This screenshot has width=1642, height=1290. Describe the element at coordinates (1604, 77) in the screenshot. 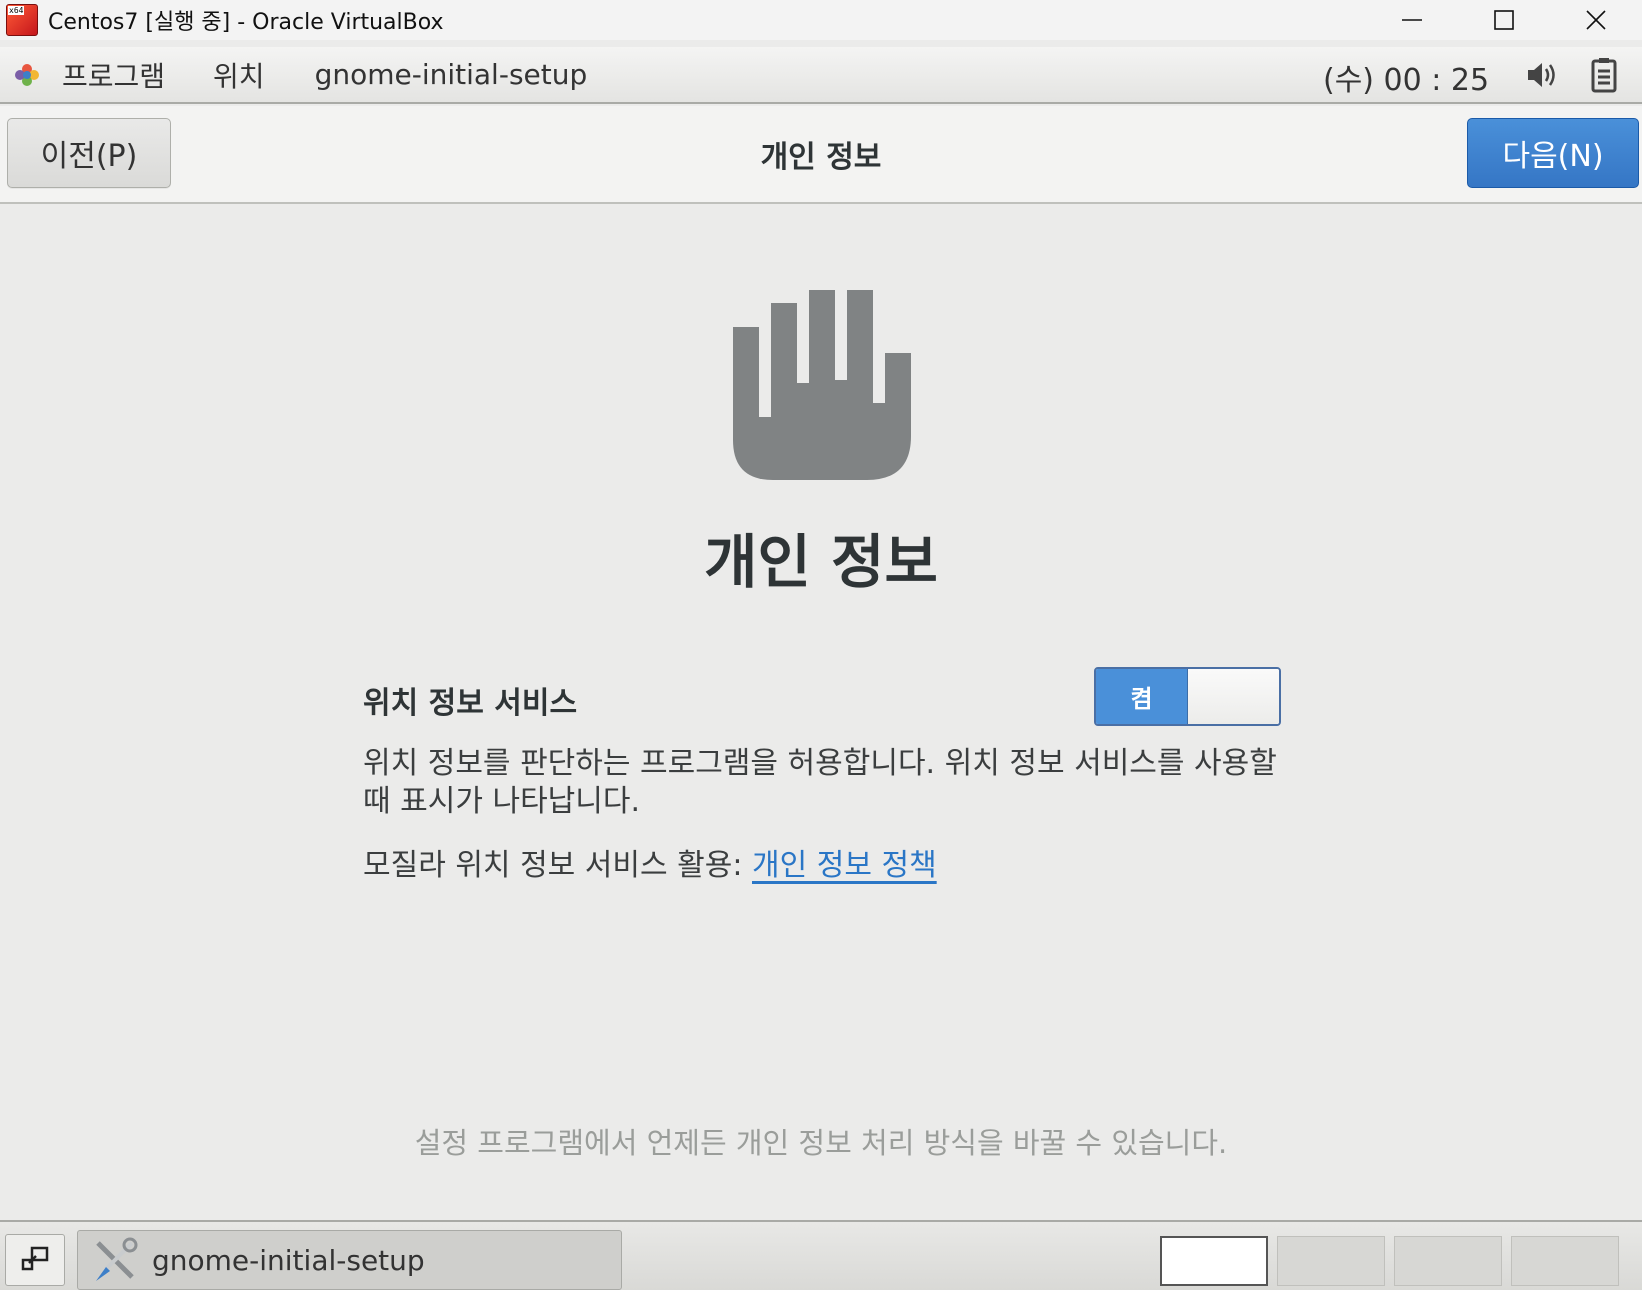

I see `system-status-icon` at that location.